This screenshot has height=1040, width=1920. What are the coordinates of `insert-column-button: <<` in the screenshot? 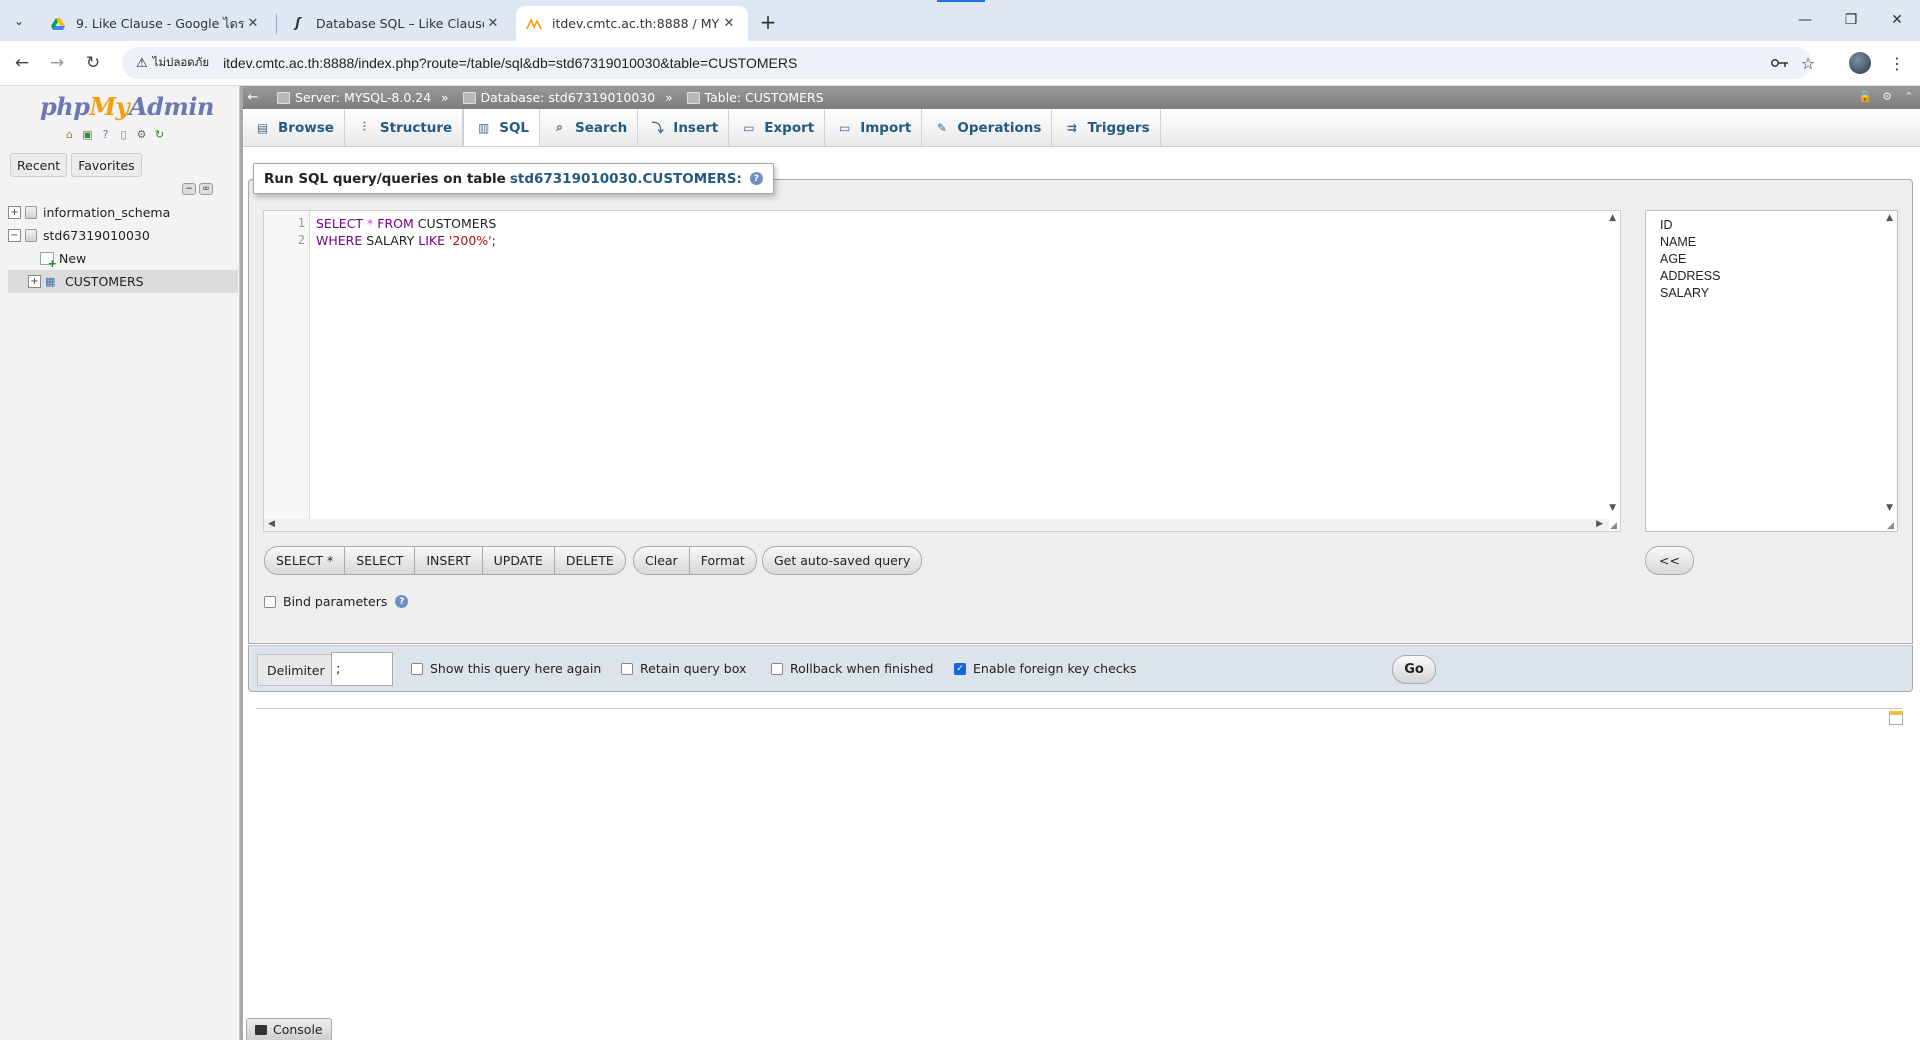 It's located at (1669, 560).